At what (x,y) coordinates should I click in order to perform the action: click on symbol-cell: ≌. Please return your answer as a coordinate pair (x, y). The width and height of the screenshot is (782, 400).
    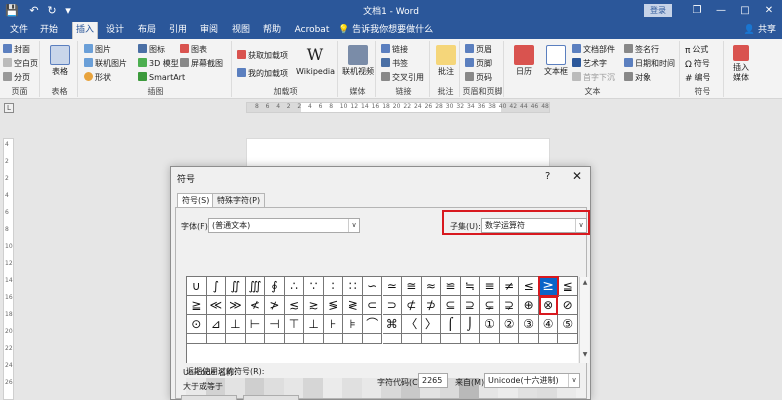
    Looking at the image, I should click on (451, 286).